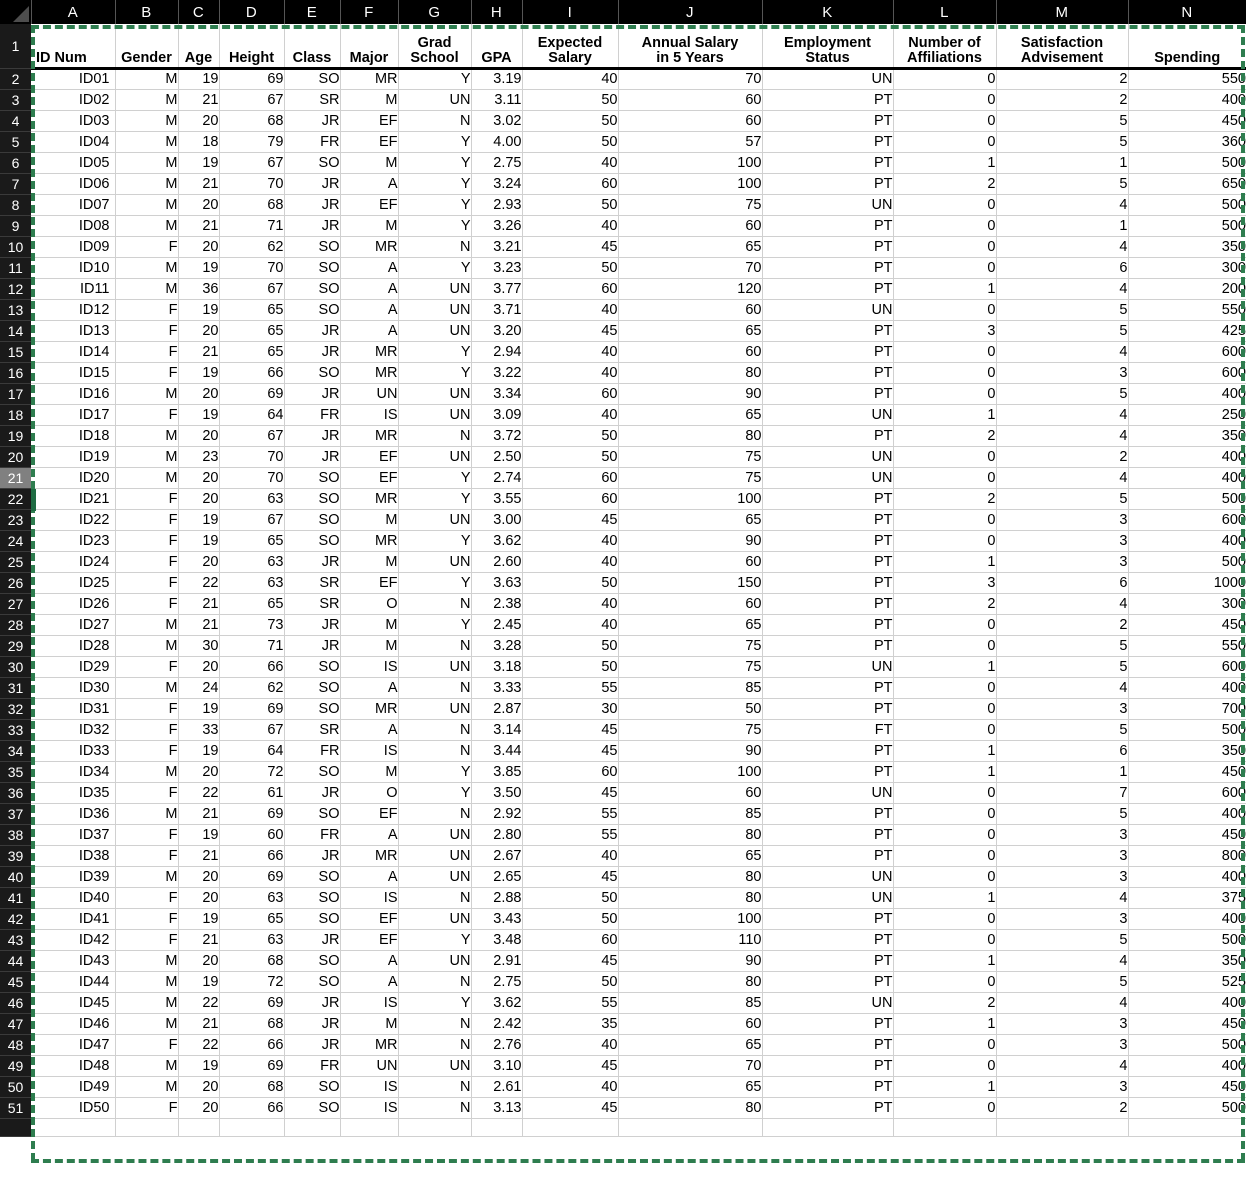  I want to click on row-number: 23, so click(15, 520).